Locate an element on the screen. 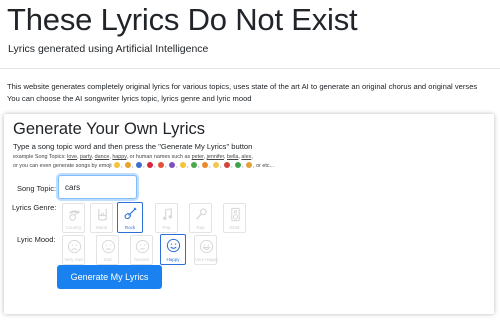  header-divider is located at coordinates (250, 68).